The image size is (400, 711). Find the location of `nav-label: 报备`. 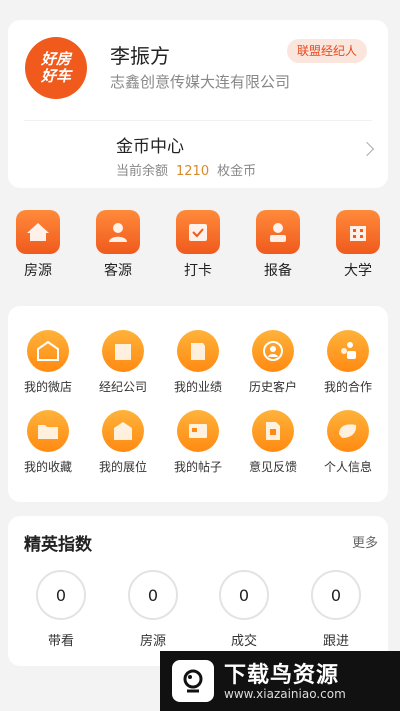

nav-label: 报备 is located at coordinates (278, 271).